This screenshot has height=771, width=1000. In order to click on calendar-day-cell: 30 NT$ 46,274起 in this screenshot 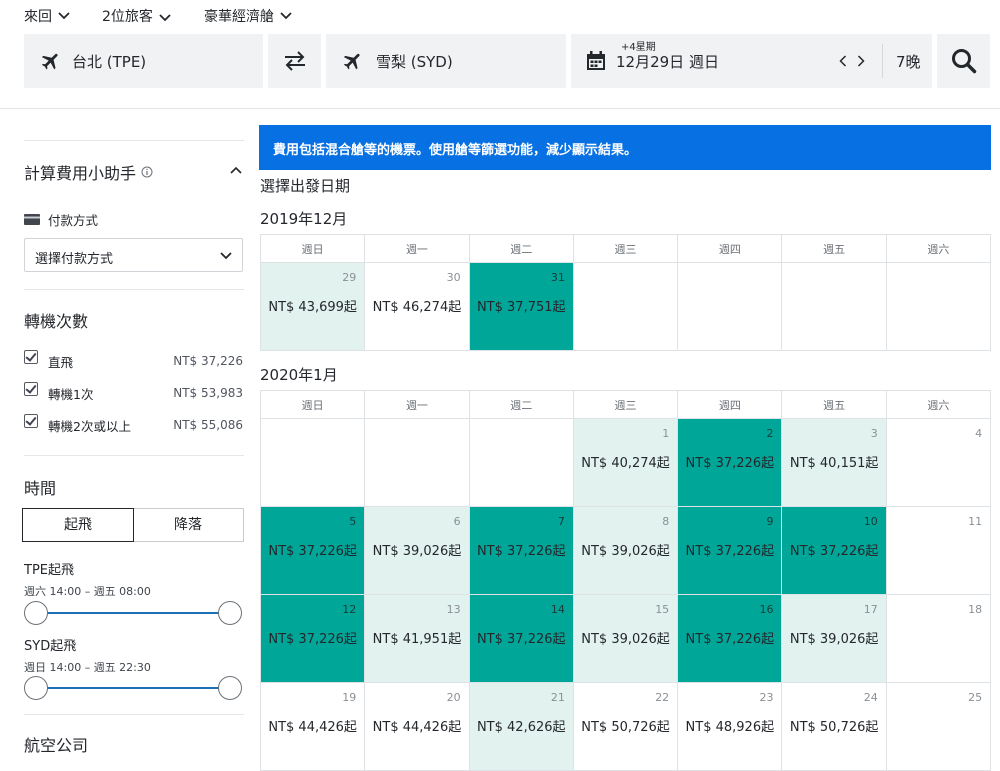, I will do `click(417, 306)`.